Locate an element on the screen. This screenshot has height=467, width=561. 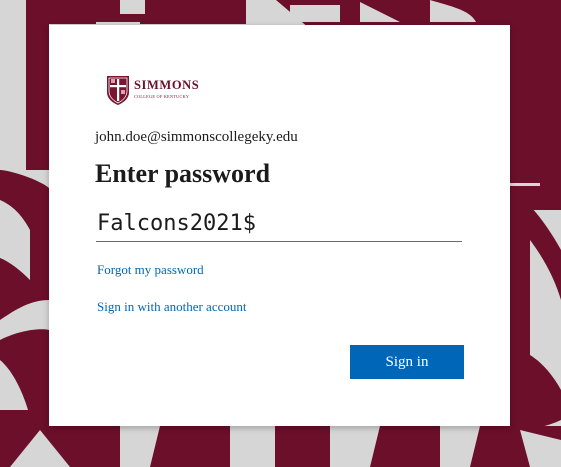
college-logo: SIMMONS COLLEGE OF KENTUCKY is located at coordinates (153, 90).